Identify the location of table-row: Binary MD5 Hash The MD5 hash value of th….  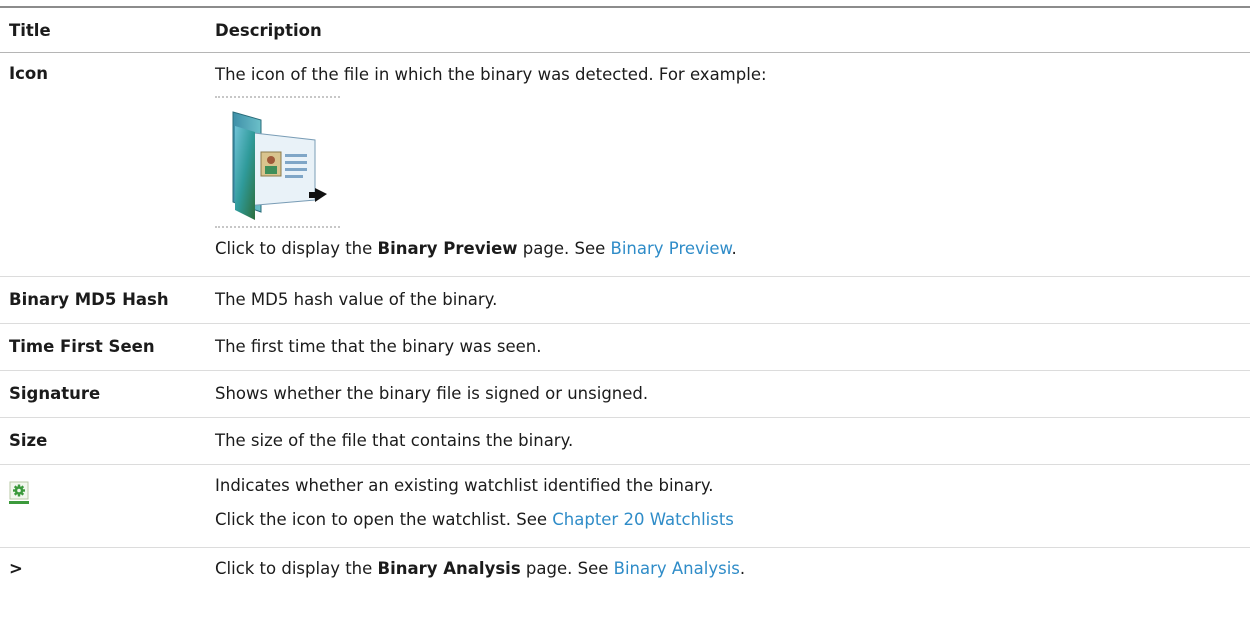
(625, 300).